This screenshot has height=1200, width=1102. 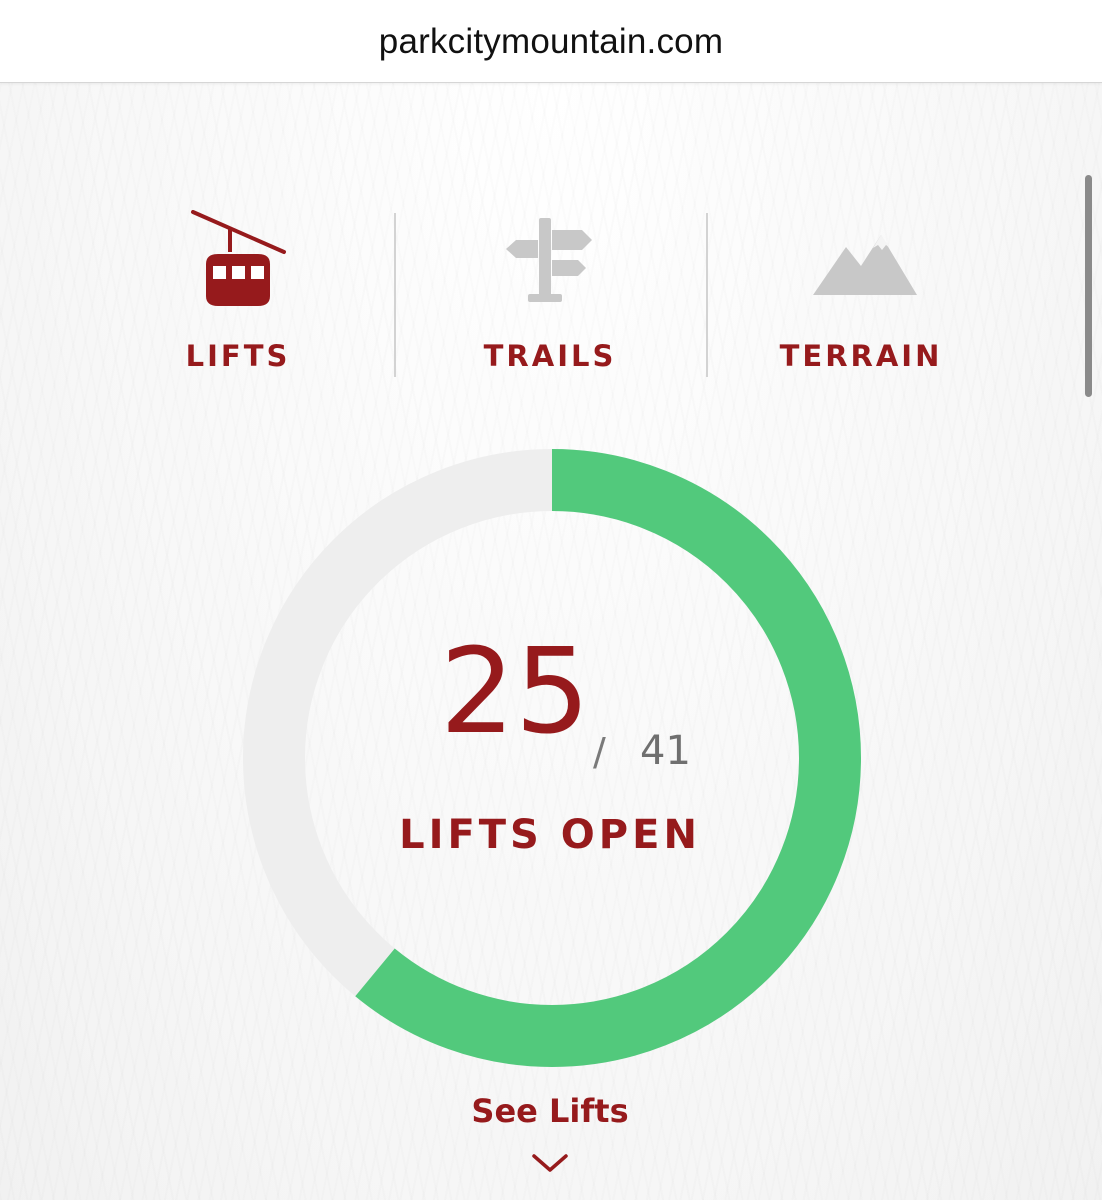 What do you see at coordinates (550, 835) in the screenshot?
I see `lifts-open-label: LIFTS OPEN` at bounding box center [550, 835].